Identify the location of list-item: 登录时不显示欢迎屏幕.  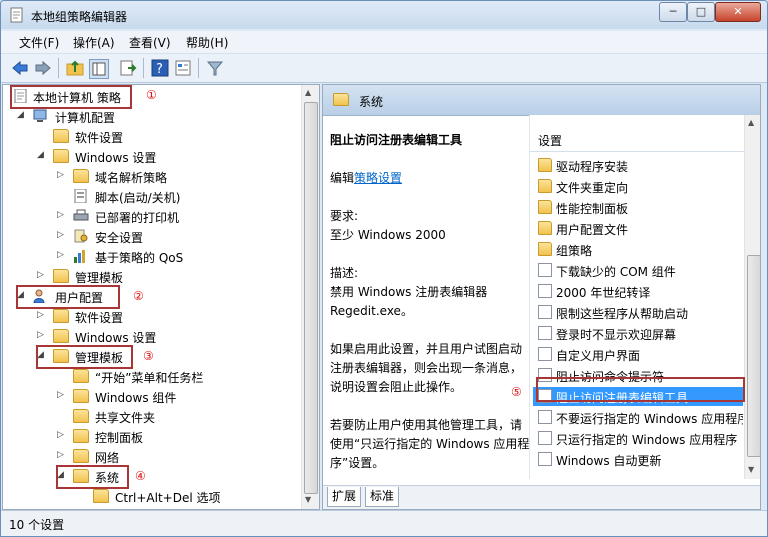
(638, 333).